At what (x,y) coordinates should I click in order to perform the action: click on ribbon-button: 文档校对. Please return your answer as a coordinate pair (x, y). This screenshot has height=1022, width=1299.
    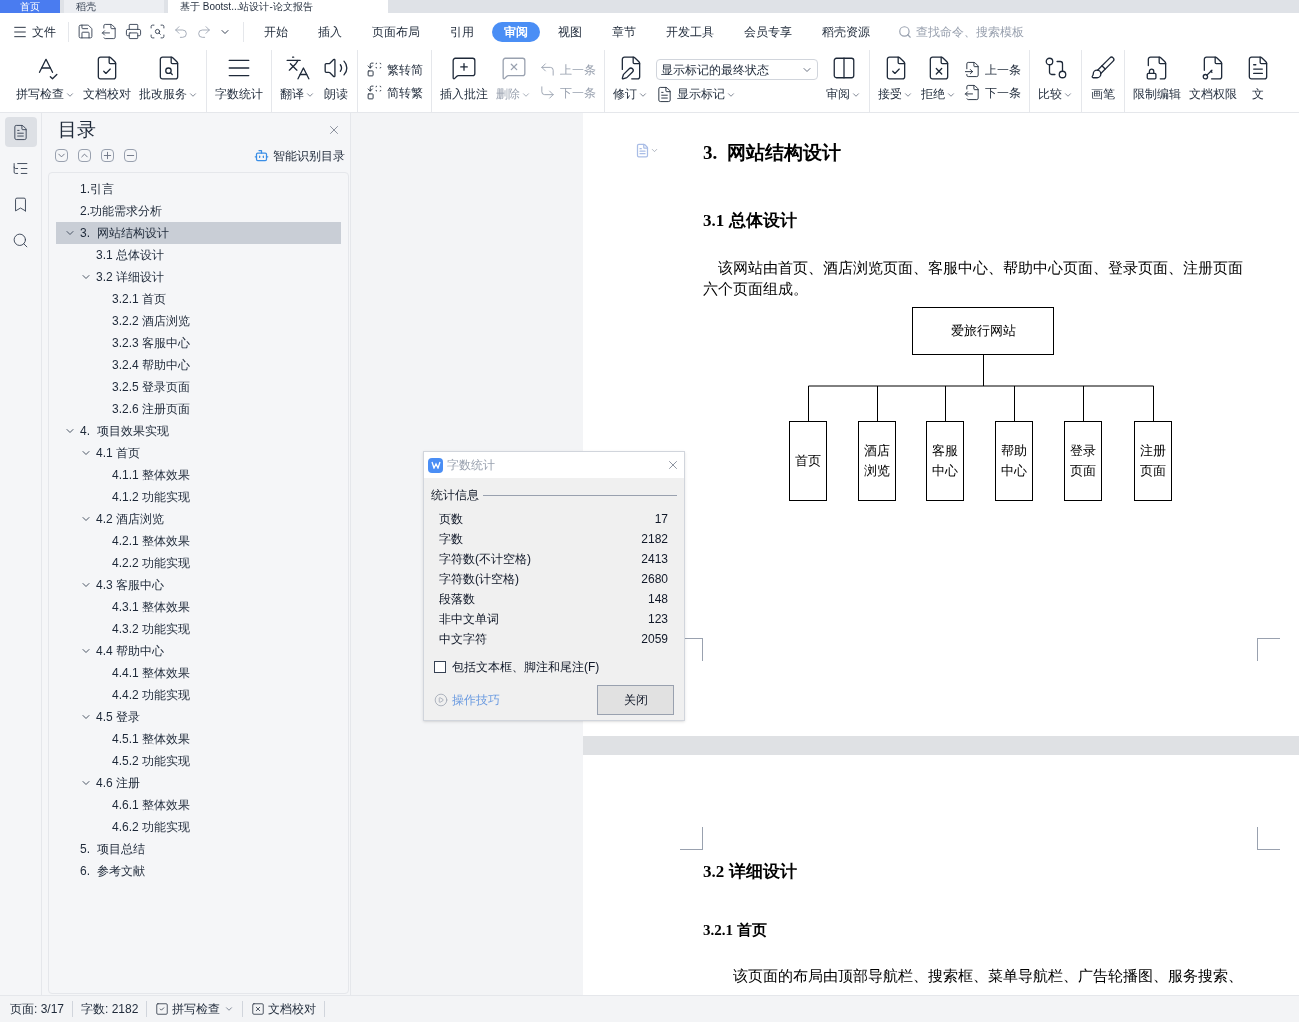
    Looking at the image, I should click on (107, 81).